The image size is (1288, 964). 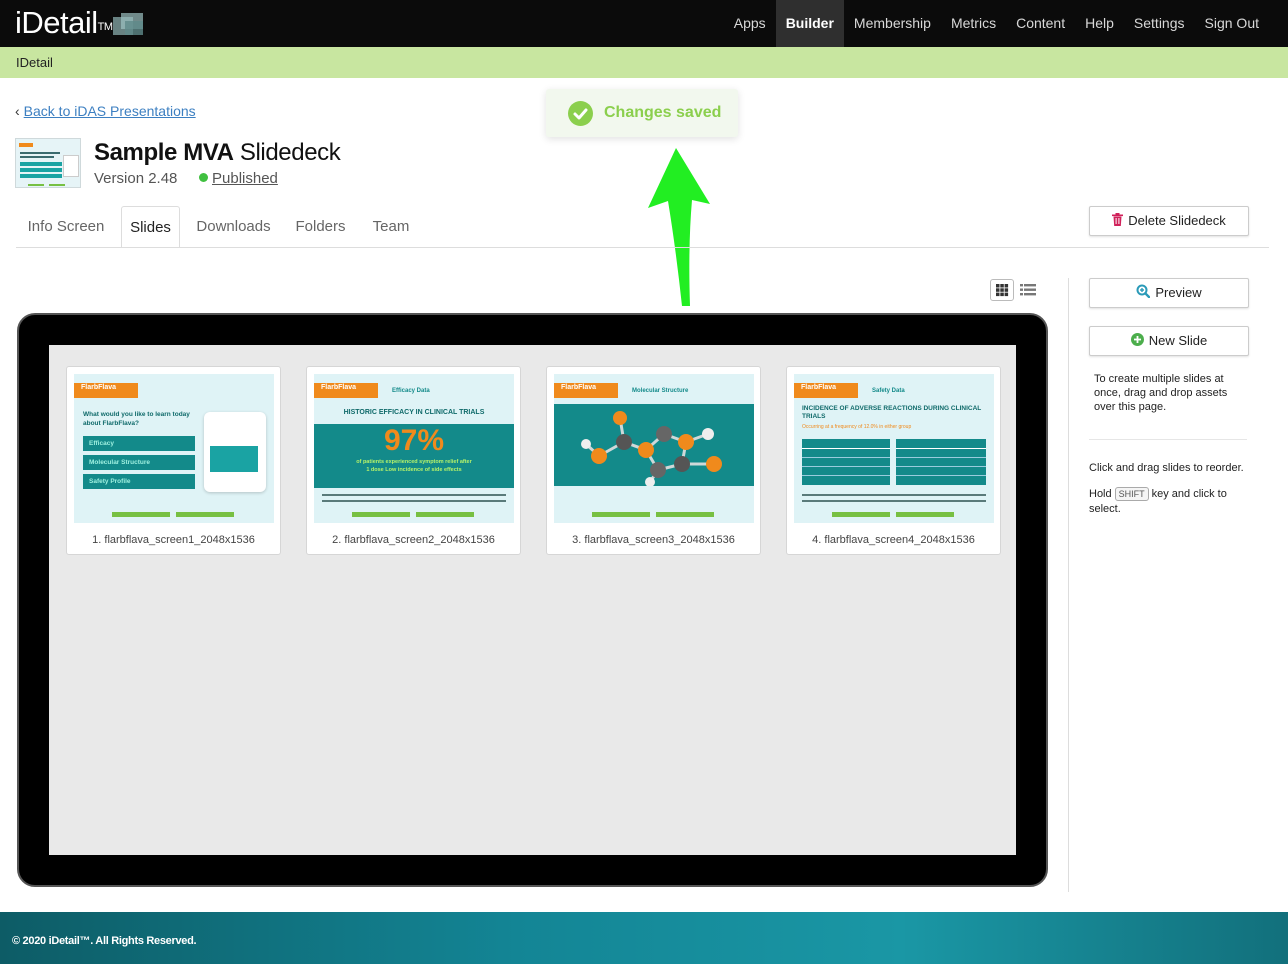 What do you see at coordinates (642, 247) in the screenshot?
I see `tab-divider` at bounding box center [642, 247].